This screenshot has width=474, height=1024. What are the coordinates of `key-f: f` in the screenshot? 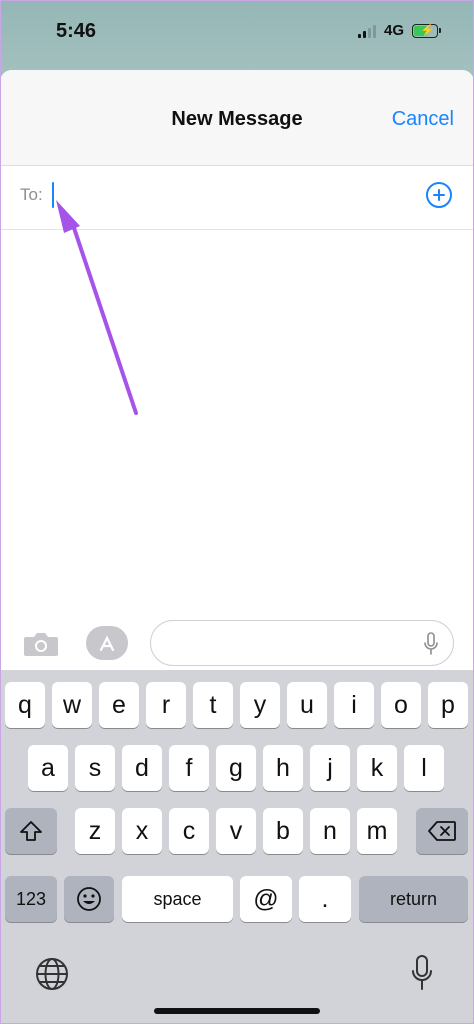 It's located at (189, 768).